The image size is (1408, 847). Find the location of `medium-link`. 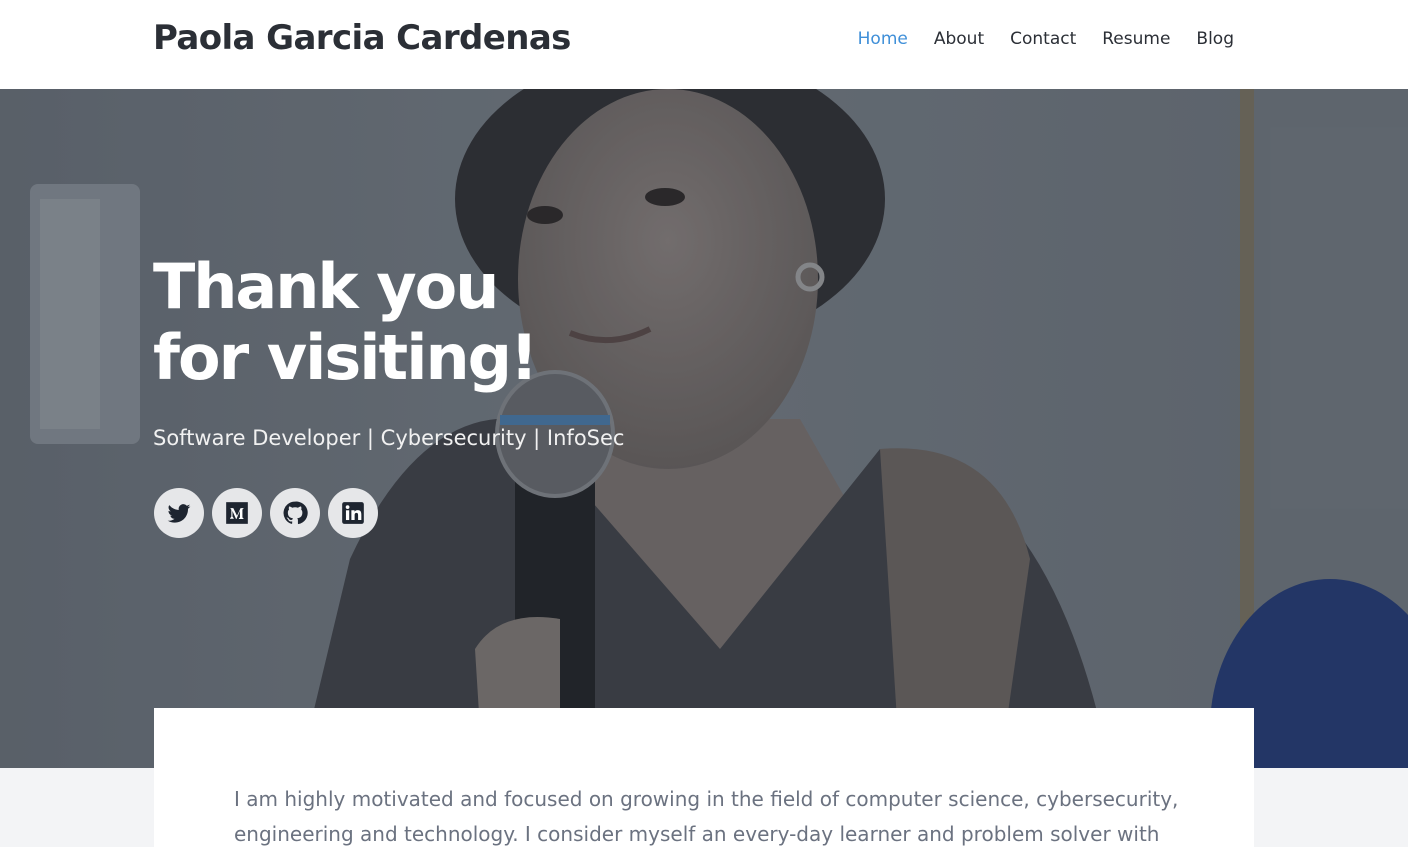

medium-link is located at coordinates (237, 513).